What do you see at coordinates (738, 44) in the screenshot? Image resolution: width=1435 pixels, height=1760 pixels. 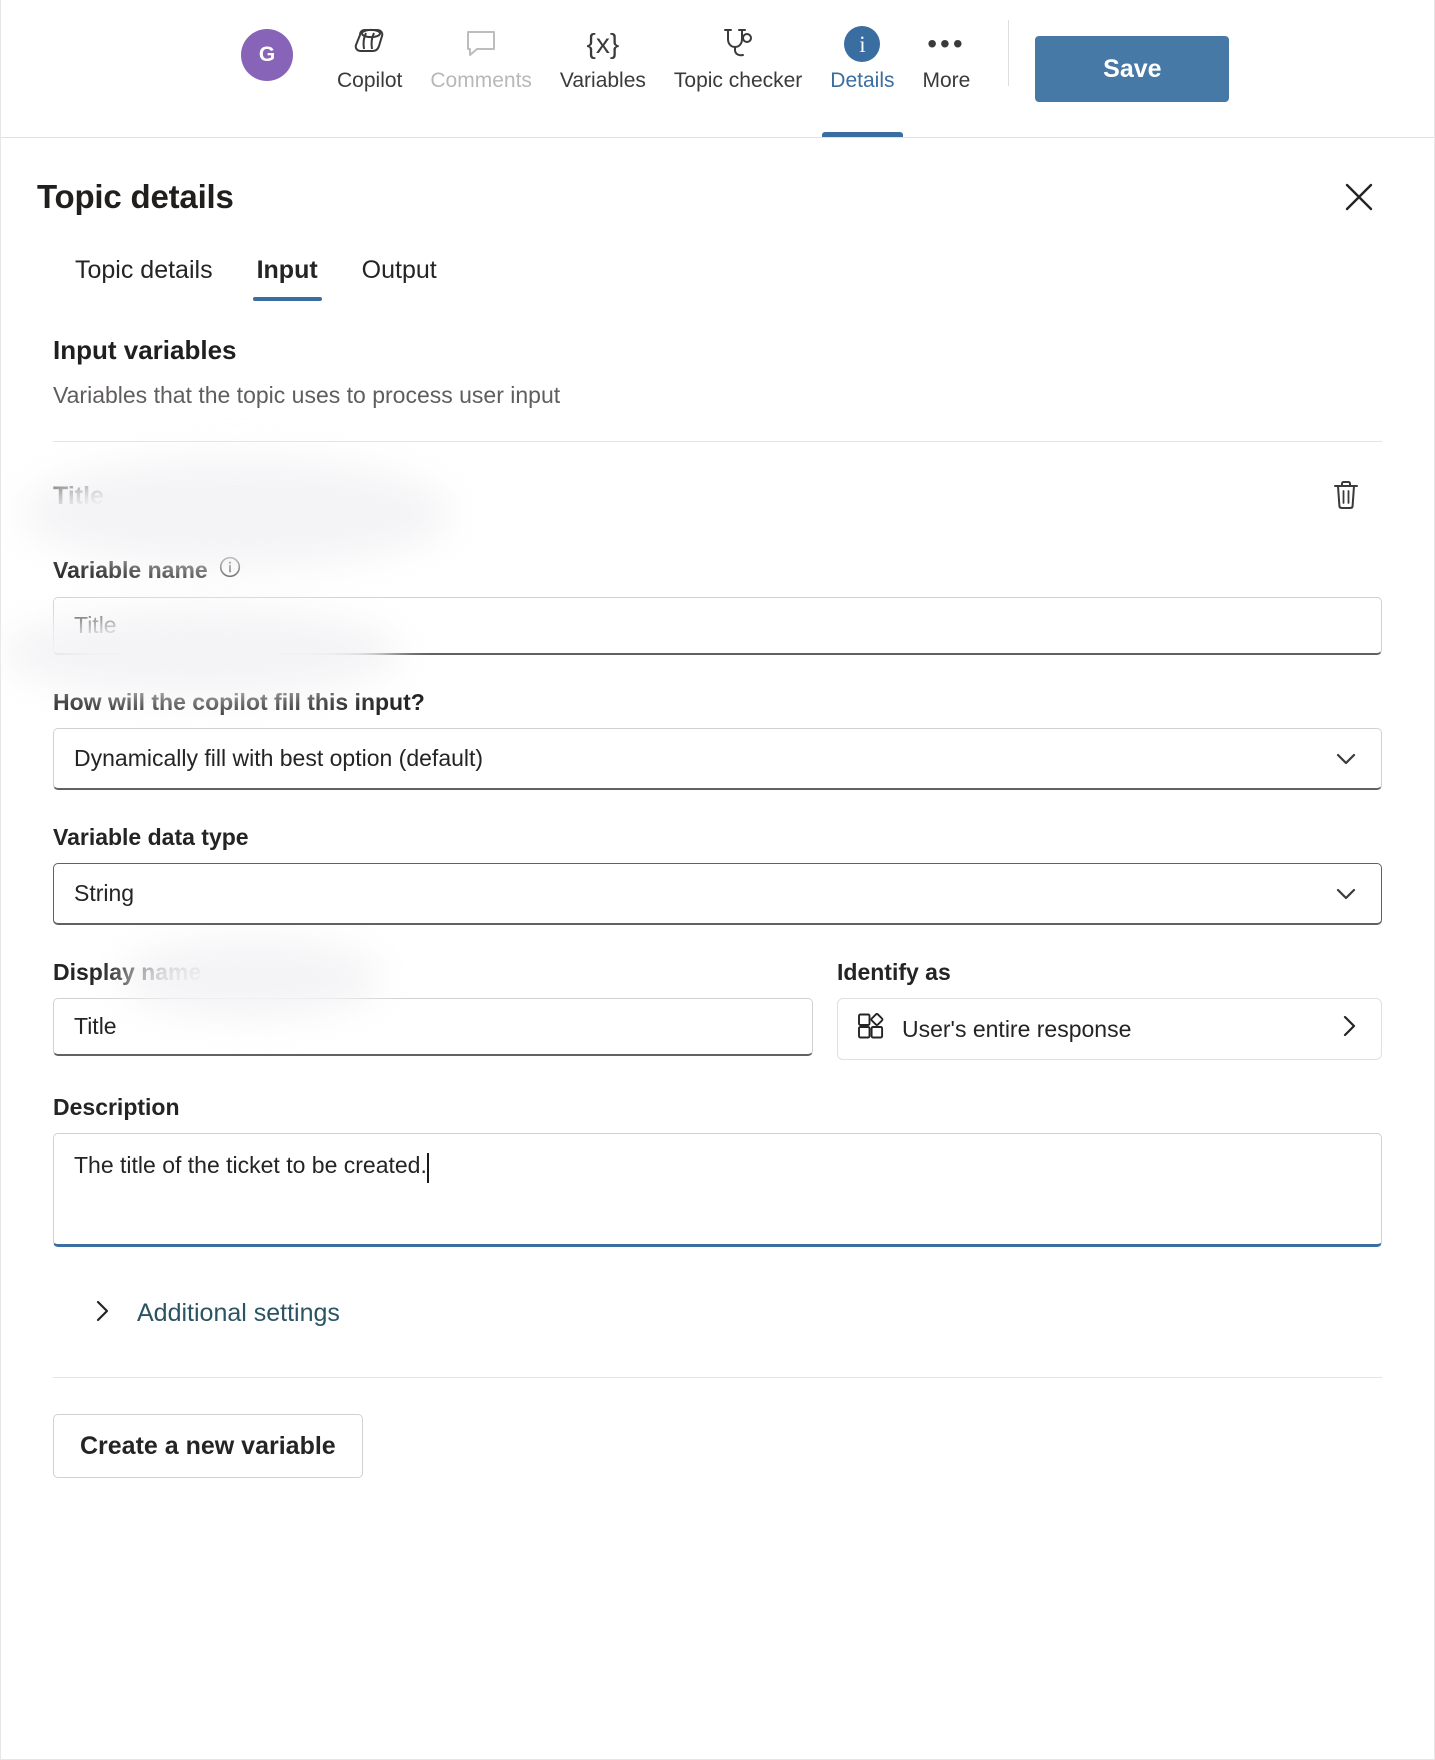 I see `stethoscope-icon` at bounding box center [738, 44].